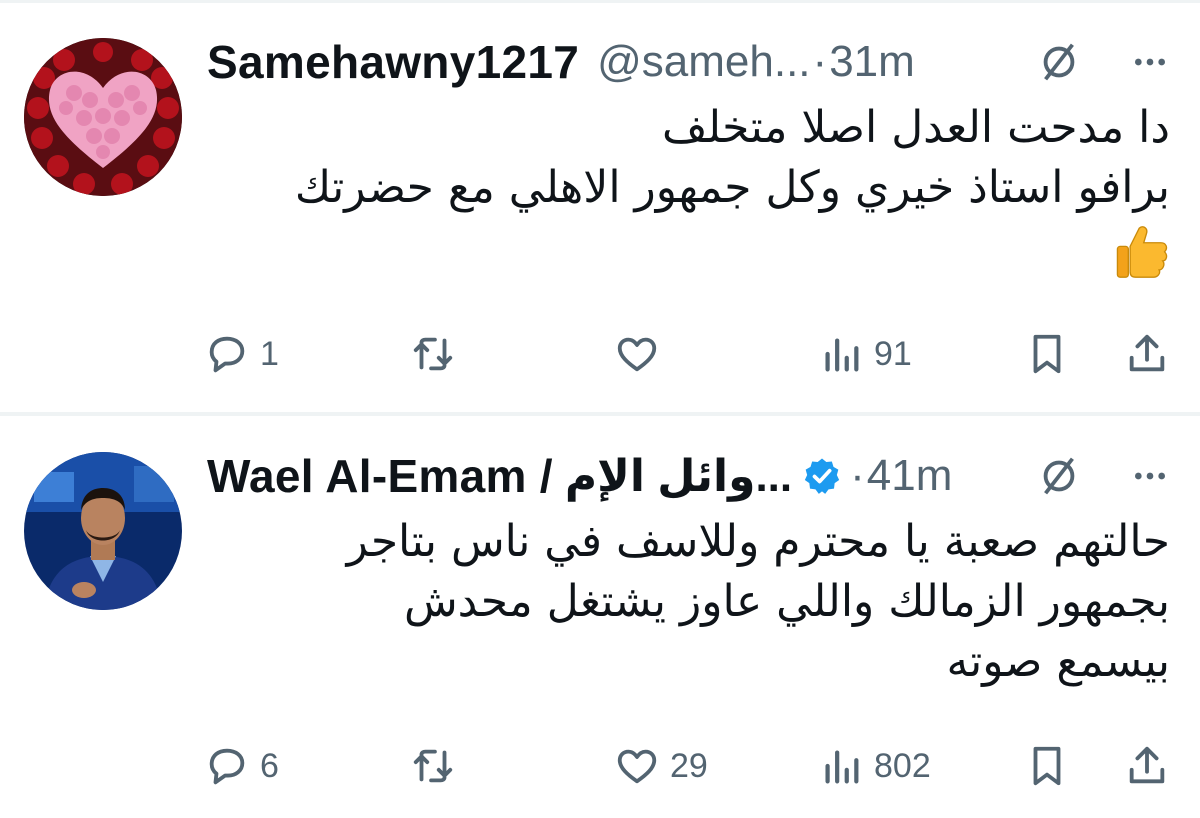 The image size is (1200, 818). What do you see at coordinates (872, 62) in the screenshot?
I see `timestamp: 31m` at bounding box center [872, 62].